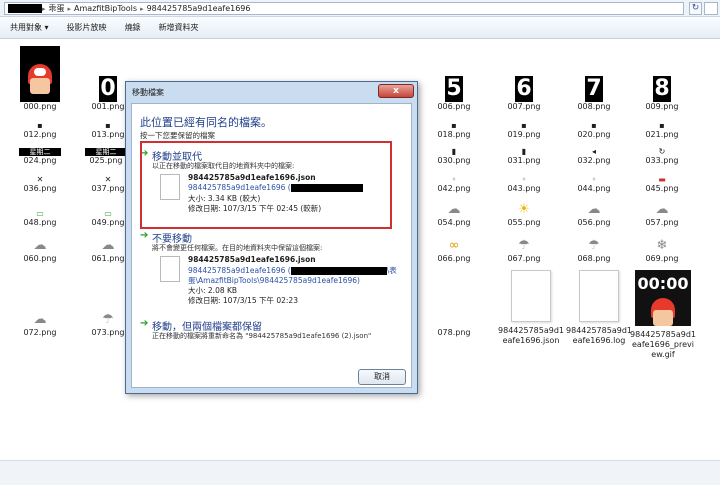 This screenshot has height=485, width=720. I want to click on file-label: 984425785a9d1eafe1696_preview.gif, so click(663, 344).